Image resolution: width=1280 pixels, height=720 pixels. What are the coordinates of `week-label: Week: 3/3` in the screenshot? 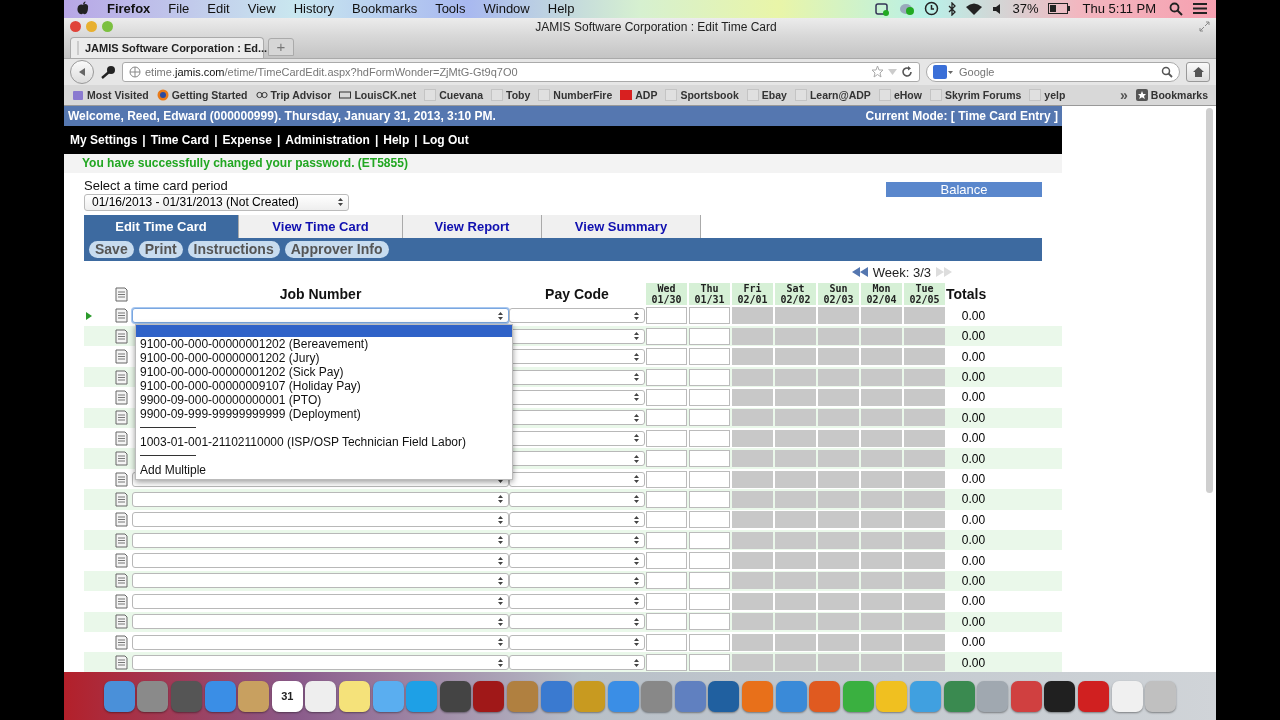 It's located at (901, 272).